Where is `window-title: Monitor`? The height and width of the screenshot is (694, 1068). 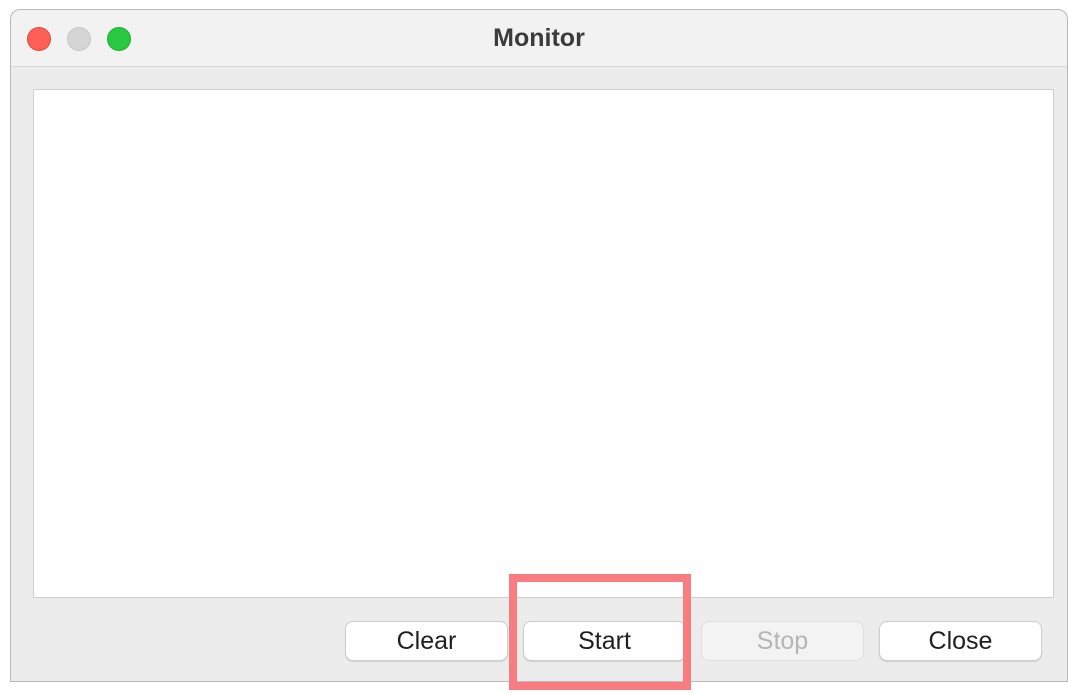
window-title: Monitor is located at coordinates (539, 38).